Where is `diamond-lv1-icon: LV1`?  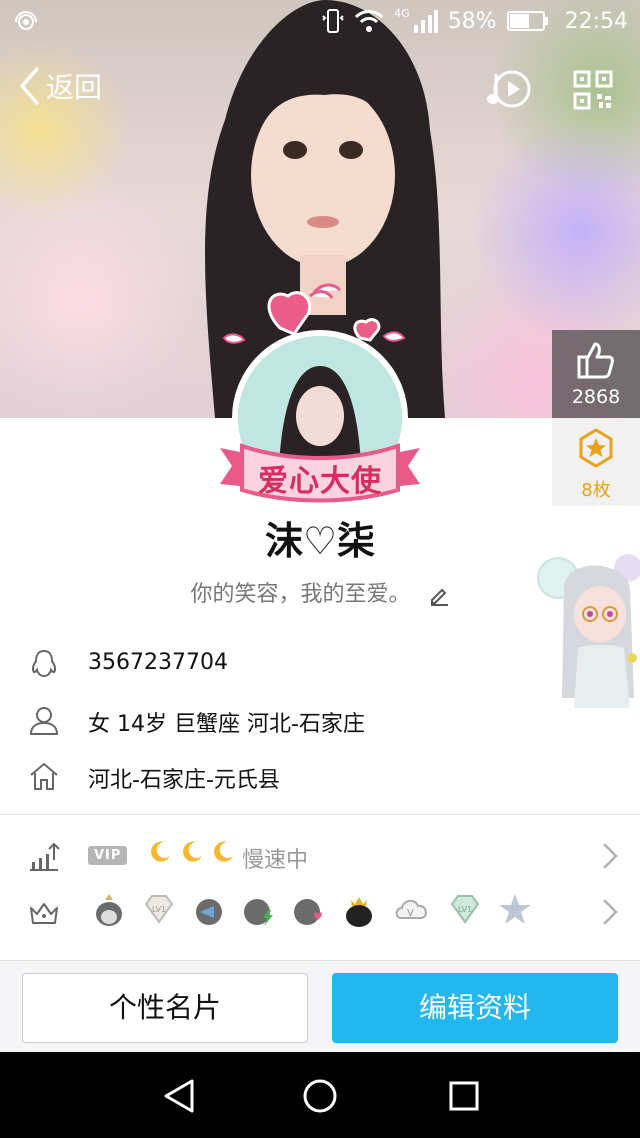 diamond-lv1-icon: LV1 is located at coordinates (159, 909).